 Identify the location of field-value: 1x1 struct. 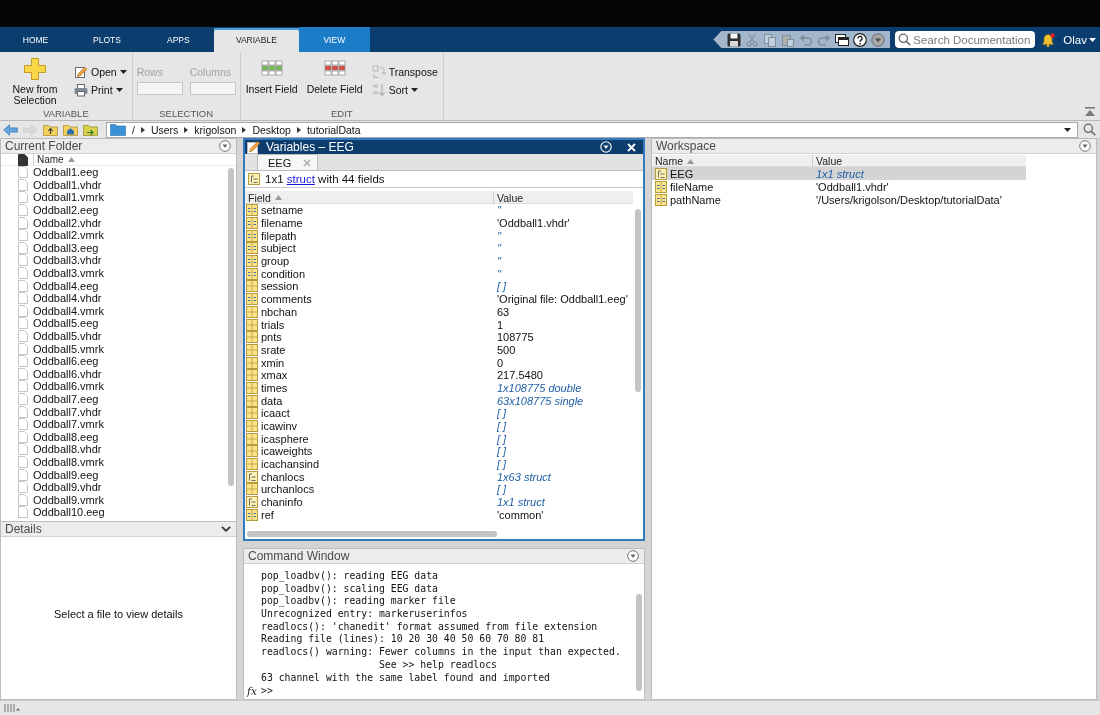
(521, 502).